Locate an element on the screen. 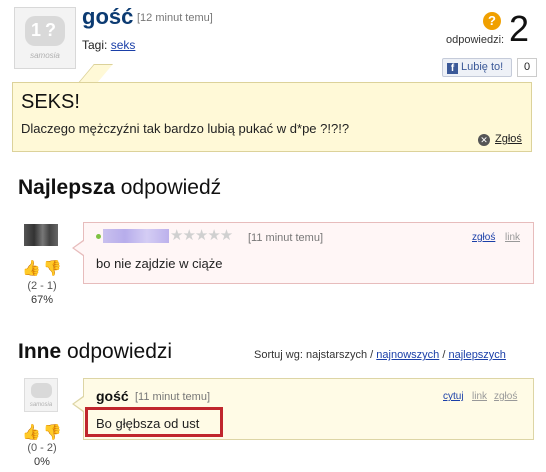 Image resolution: width=546 pixels, height=472 pixels. best-answer-avatar is located at coordinates (41, 235).